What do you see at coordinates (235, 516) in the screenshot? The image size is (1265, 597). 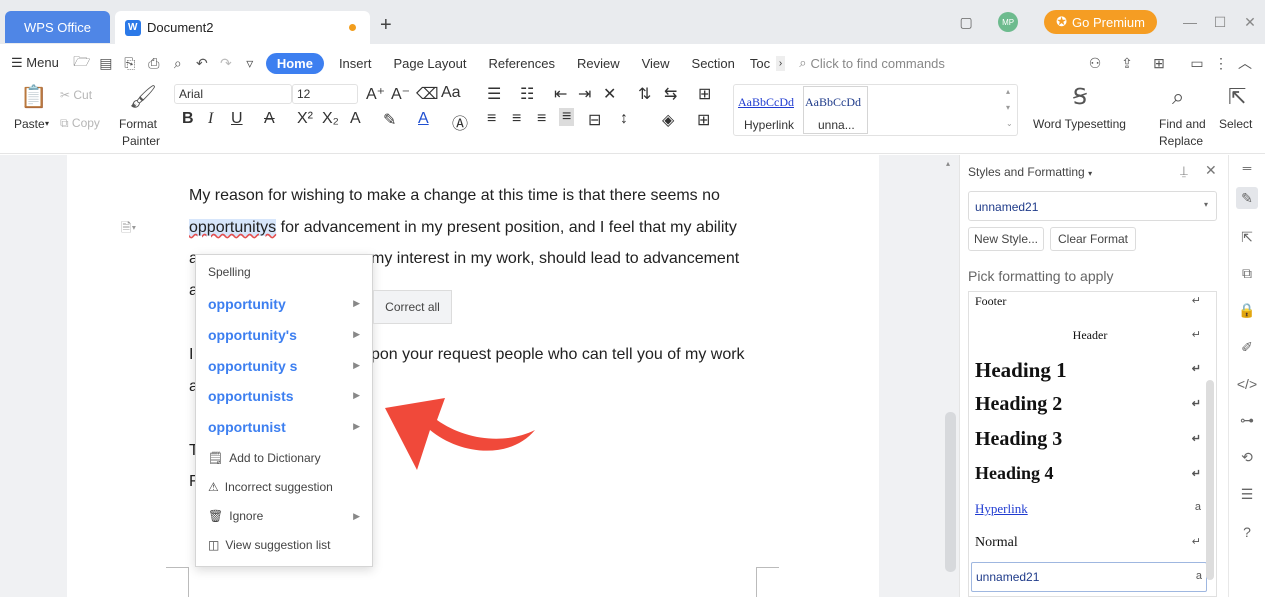 I see `ignore-item: 🗑 Ignore` at bounding box center [235, 516].